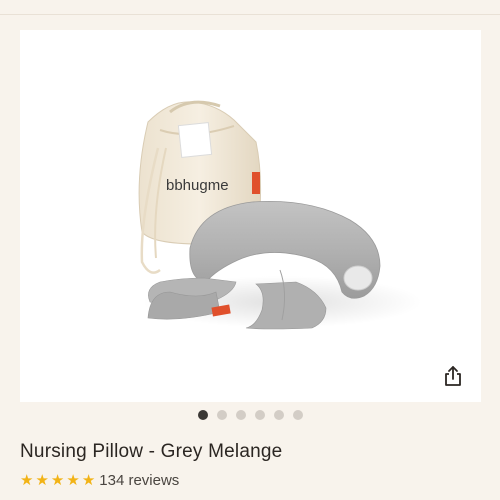 This screenshot has width=500, height=500. What do you see at coordinates (139, 480) in the screenshot?
I see `reviews-link: 134 reviews` at bounding box center [139, 480].